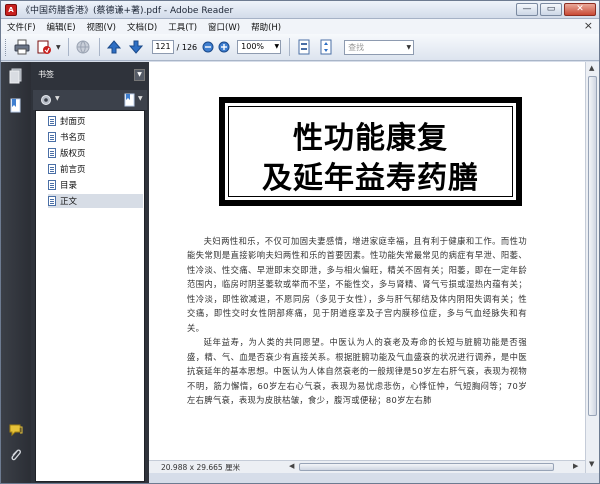 This screenshot has height=484, width=600. Describe the element at coordinates (527, 9) in the screenshot. I see `minimize-button: —` at that location.